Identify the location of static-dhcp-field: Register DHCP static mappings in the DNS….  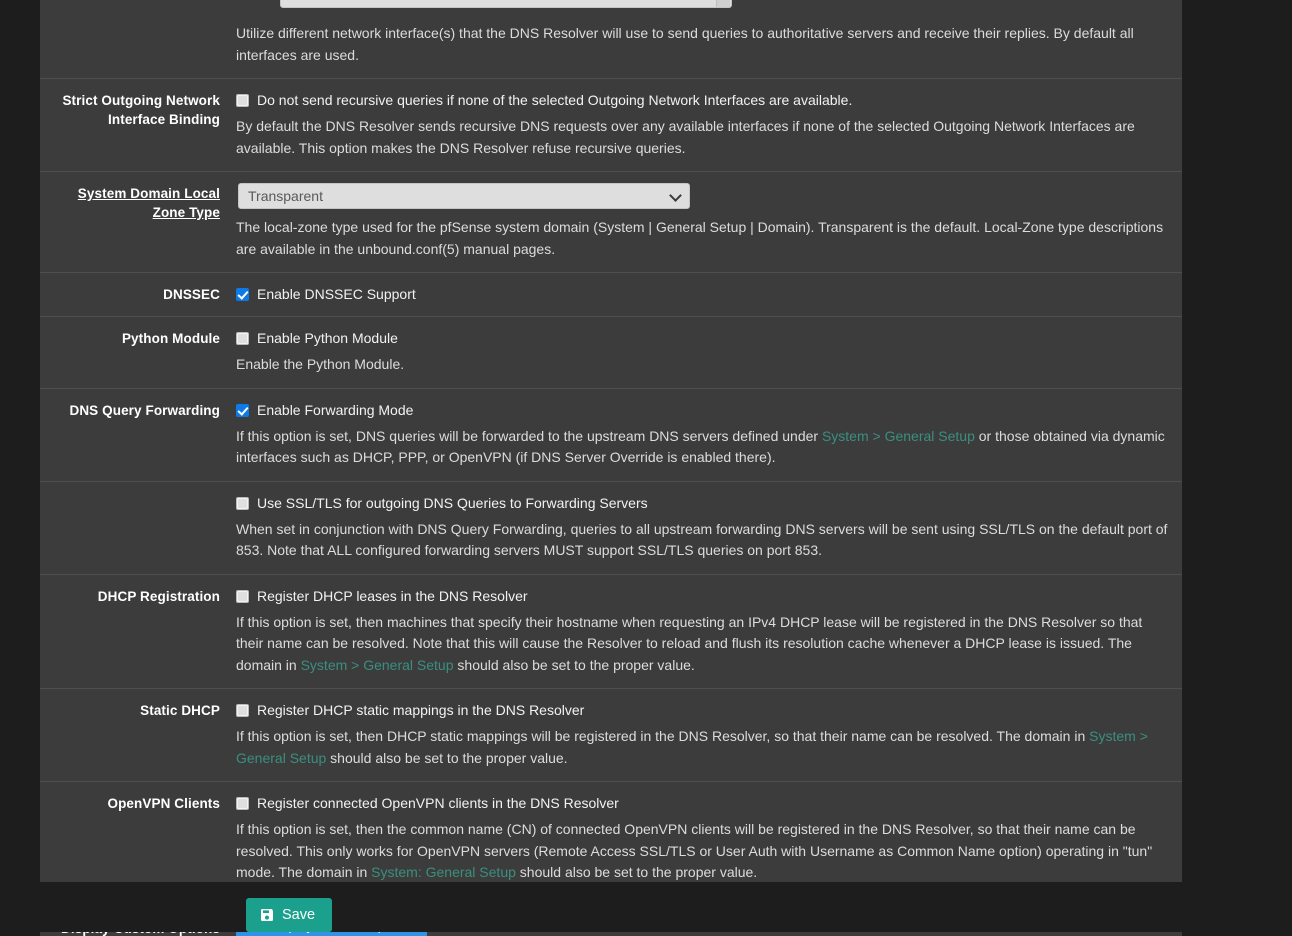
(709, 734).